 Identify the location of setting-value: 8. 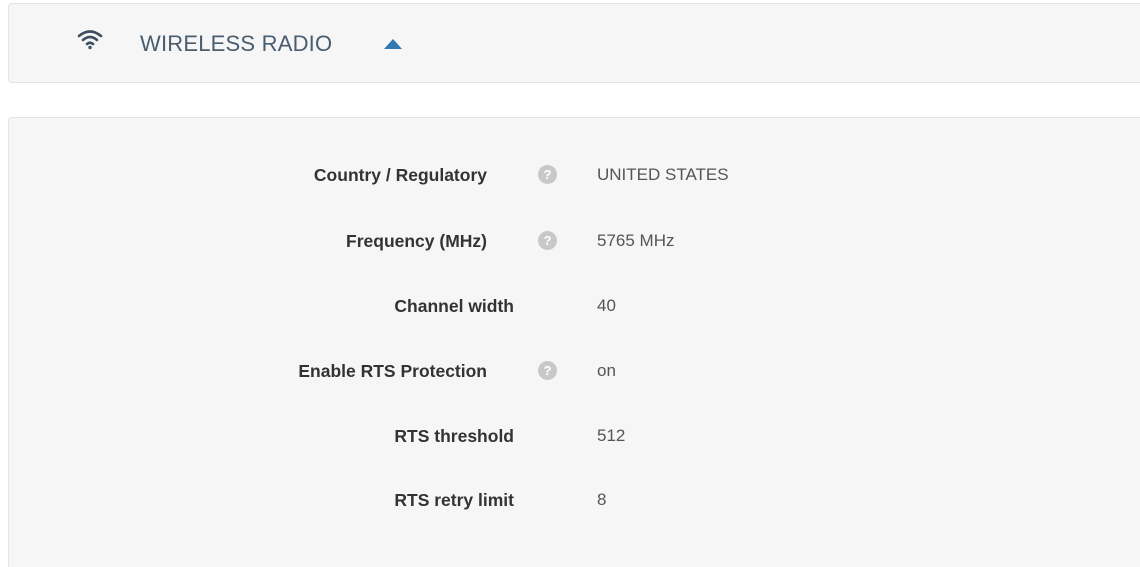
(602, 499).